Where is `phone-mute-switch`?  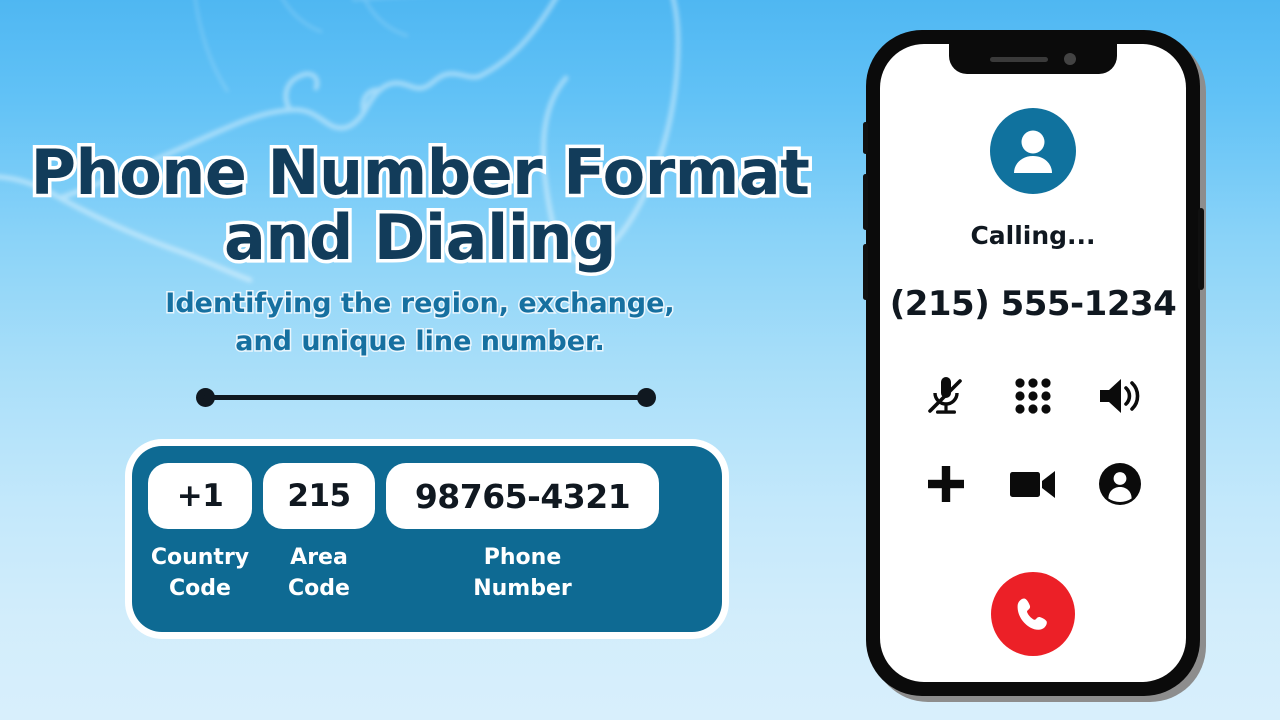
phone-mute-switch is located at coordinates (865, 138).